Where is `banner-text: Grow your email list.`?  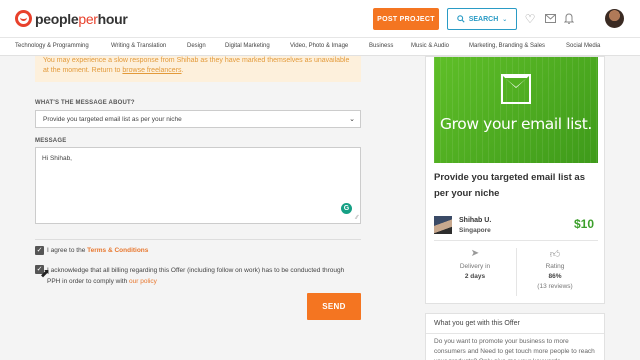 banner-text: Grow your email list. is located at coordinates (516, 124).